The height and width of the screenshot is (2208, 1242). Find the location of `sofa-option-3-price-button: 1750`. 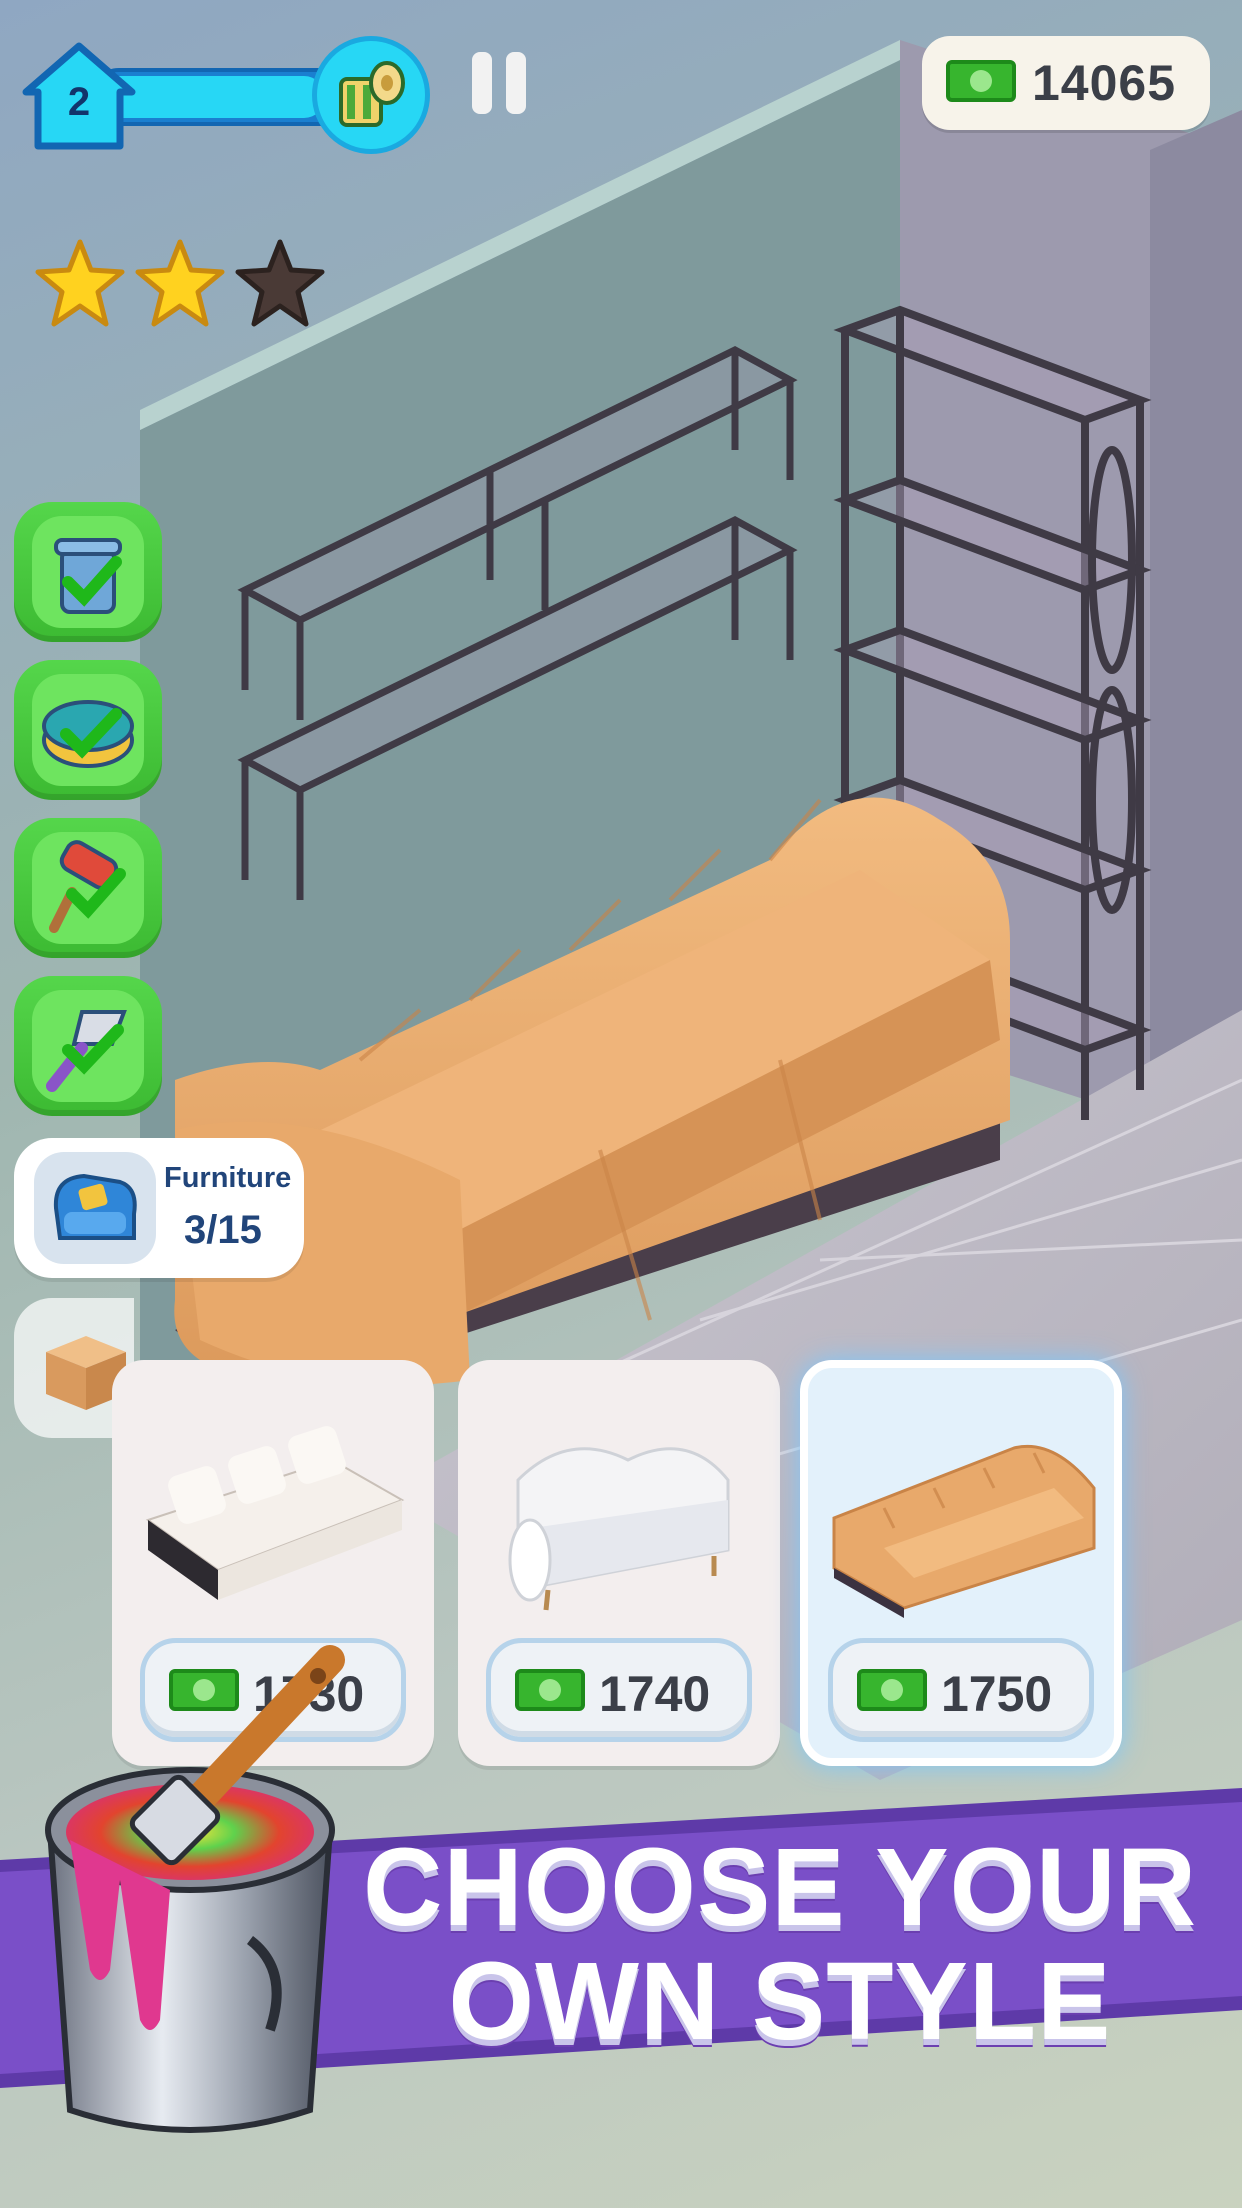

sofa-option-3-price-button: 1750 is located at coordinates (961, 1690).